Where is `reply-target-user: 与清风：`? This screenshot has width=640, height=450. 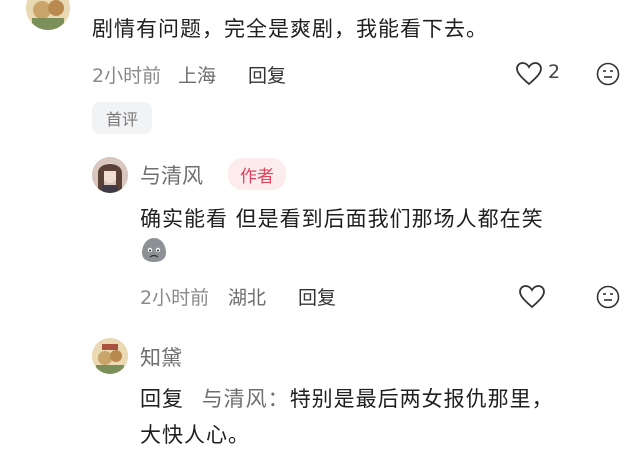
reply-target-user: 与清风： is located at coordinates (246, 399).